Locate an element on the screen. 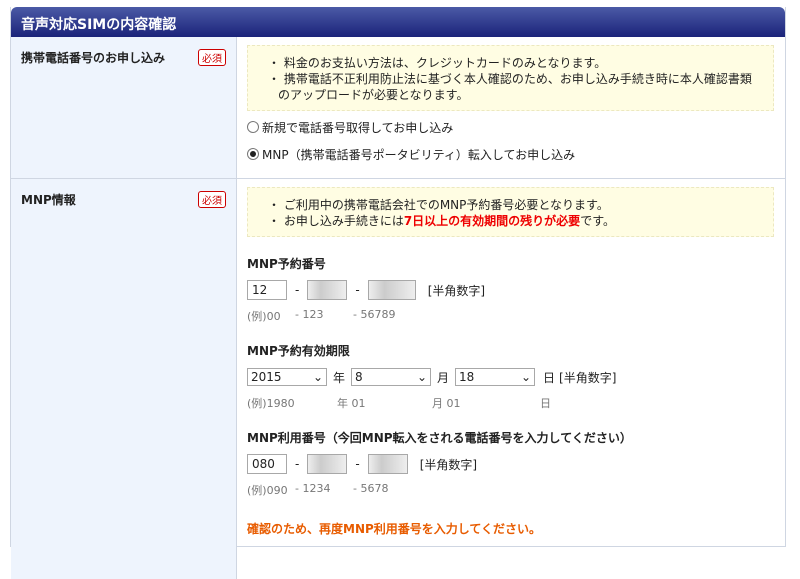 This screenshot has height=579, width=800. notice-text: ・ ご利用中の携帯電話会社でのMNP予約番号必要となります。 is located at coordinates (438, 205).